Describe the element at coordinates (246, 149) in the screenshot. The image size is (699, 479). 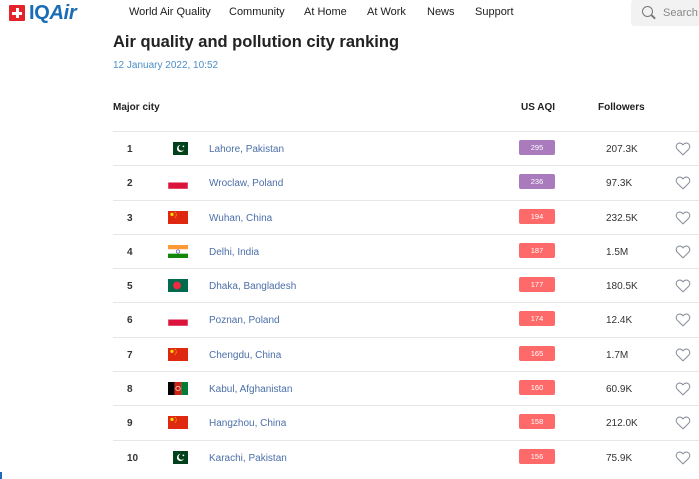
I see `city-link: Lahore, Pakistan` at that location.